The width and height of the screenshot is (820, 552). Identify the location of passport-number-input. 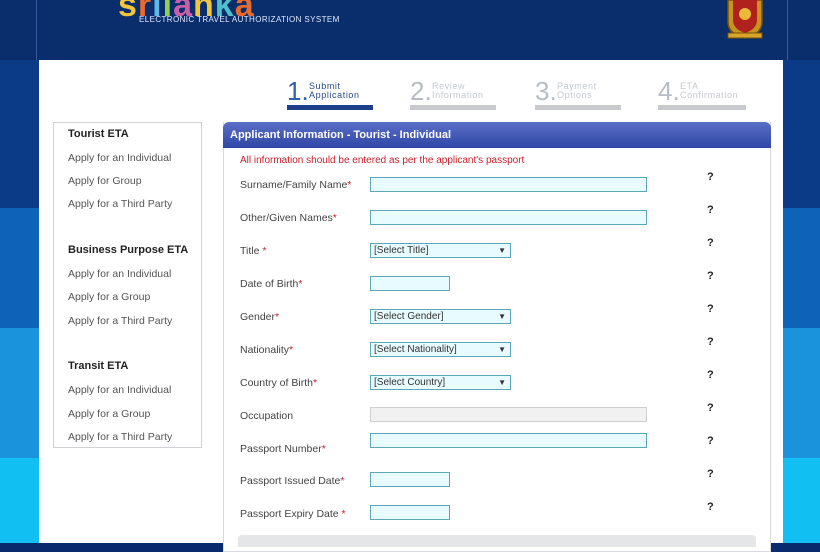
(508, 440).